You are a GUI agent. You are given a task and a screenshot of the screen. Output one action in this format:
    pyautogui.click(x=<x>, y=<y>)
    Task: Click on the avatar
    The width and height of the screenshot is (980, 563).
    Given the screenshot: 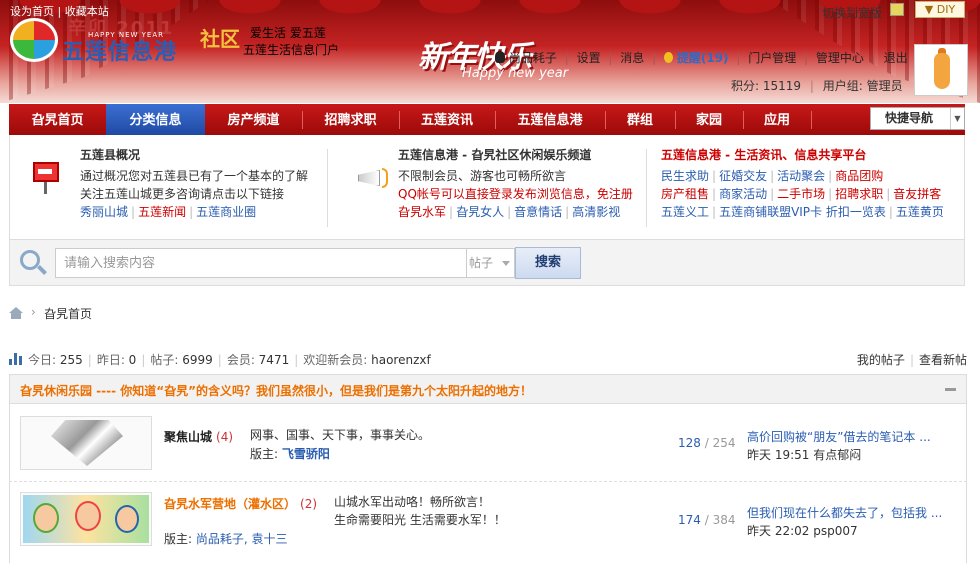 What is the action you would take?
    pyautogui.click(x=941, y=70)
    